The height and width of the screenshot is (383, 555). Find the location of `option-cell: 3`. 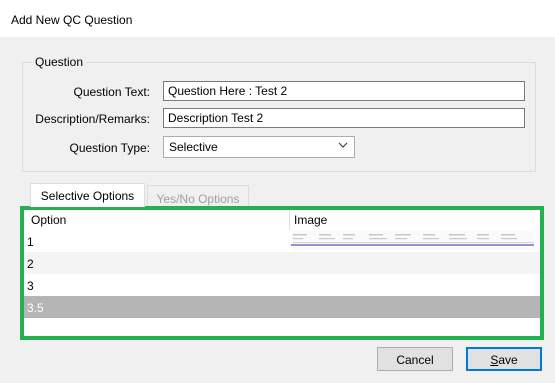

option-cell: 3 is located at coordinates (30, 286).